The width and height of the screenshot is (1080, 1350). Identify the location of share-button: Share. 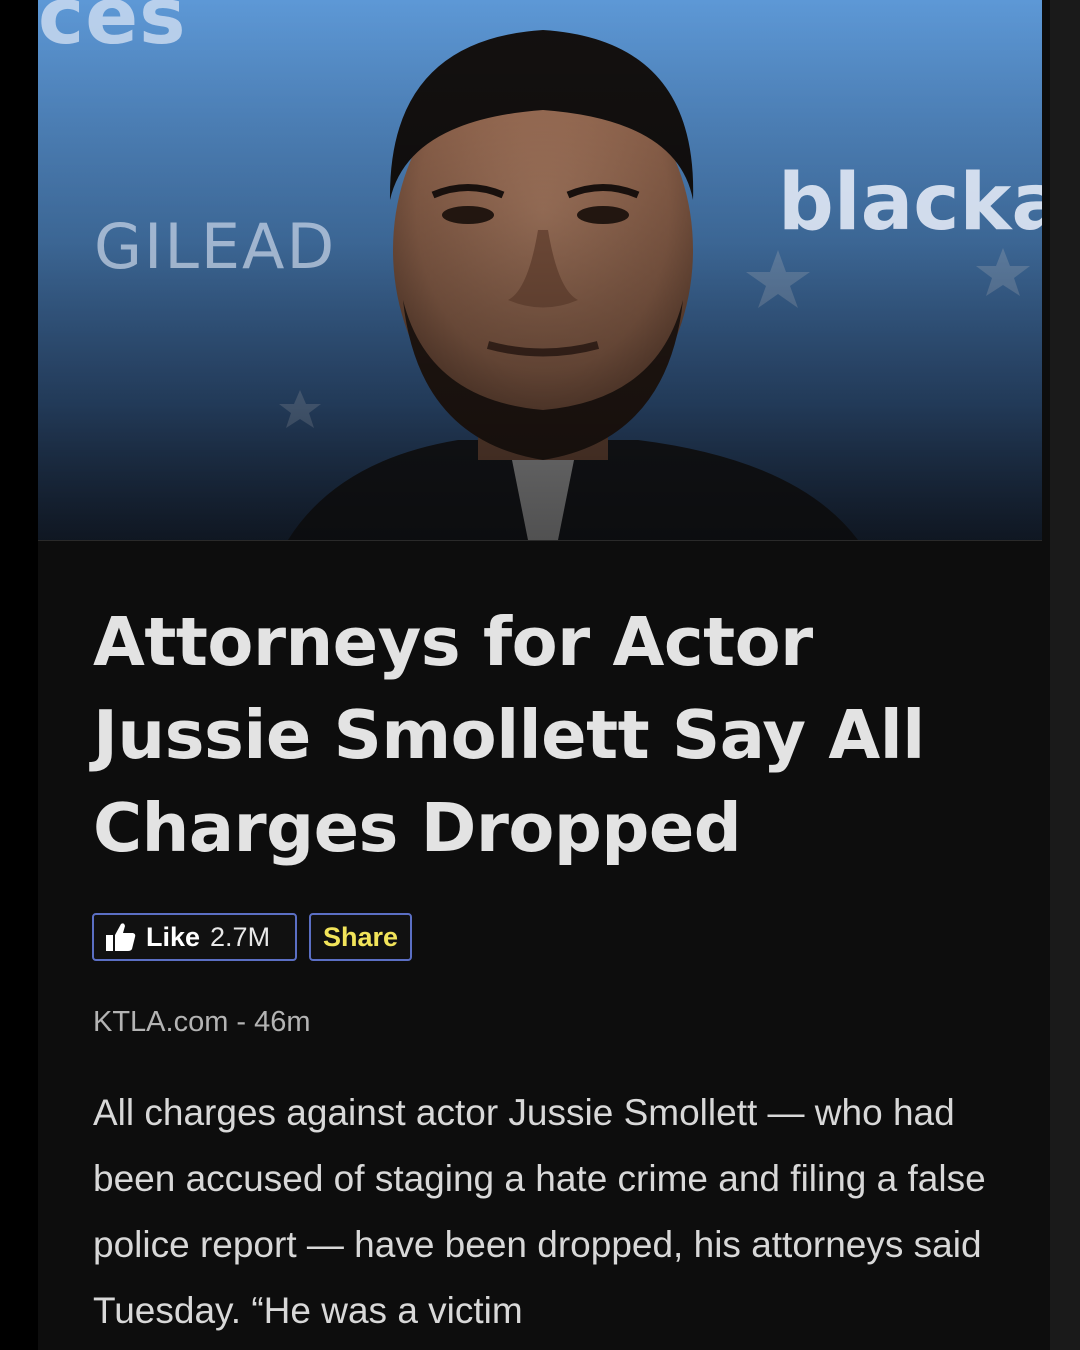
(360, 937).